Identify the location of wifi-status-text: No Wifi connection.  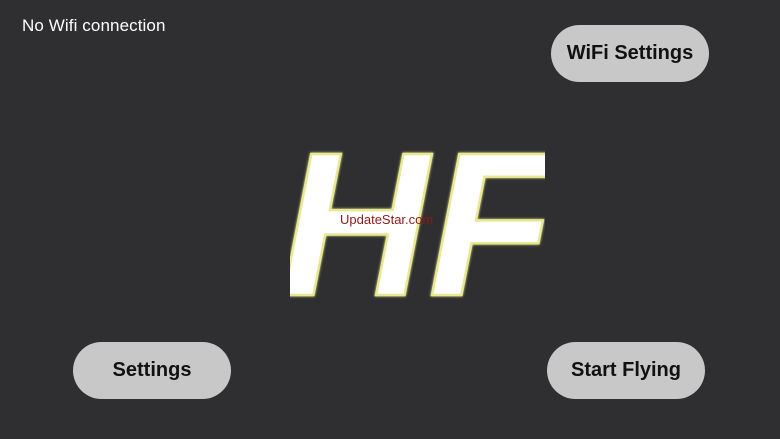
(94, 25).